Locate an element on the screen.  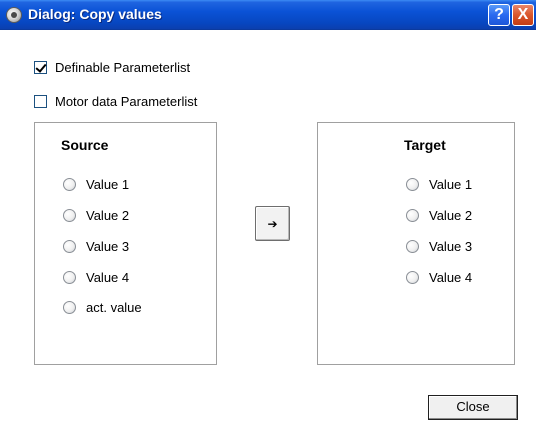
target-radio-value-1: Value 1 is located at coordinates (439, 184).